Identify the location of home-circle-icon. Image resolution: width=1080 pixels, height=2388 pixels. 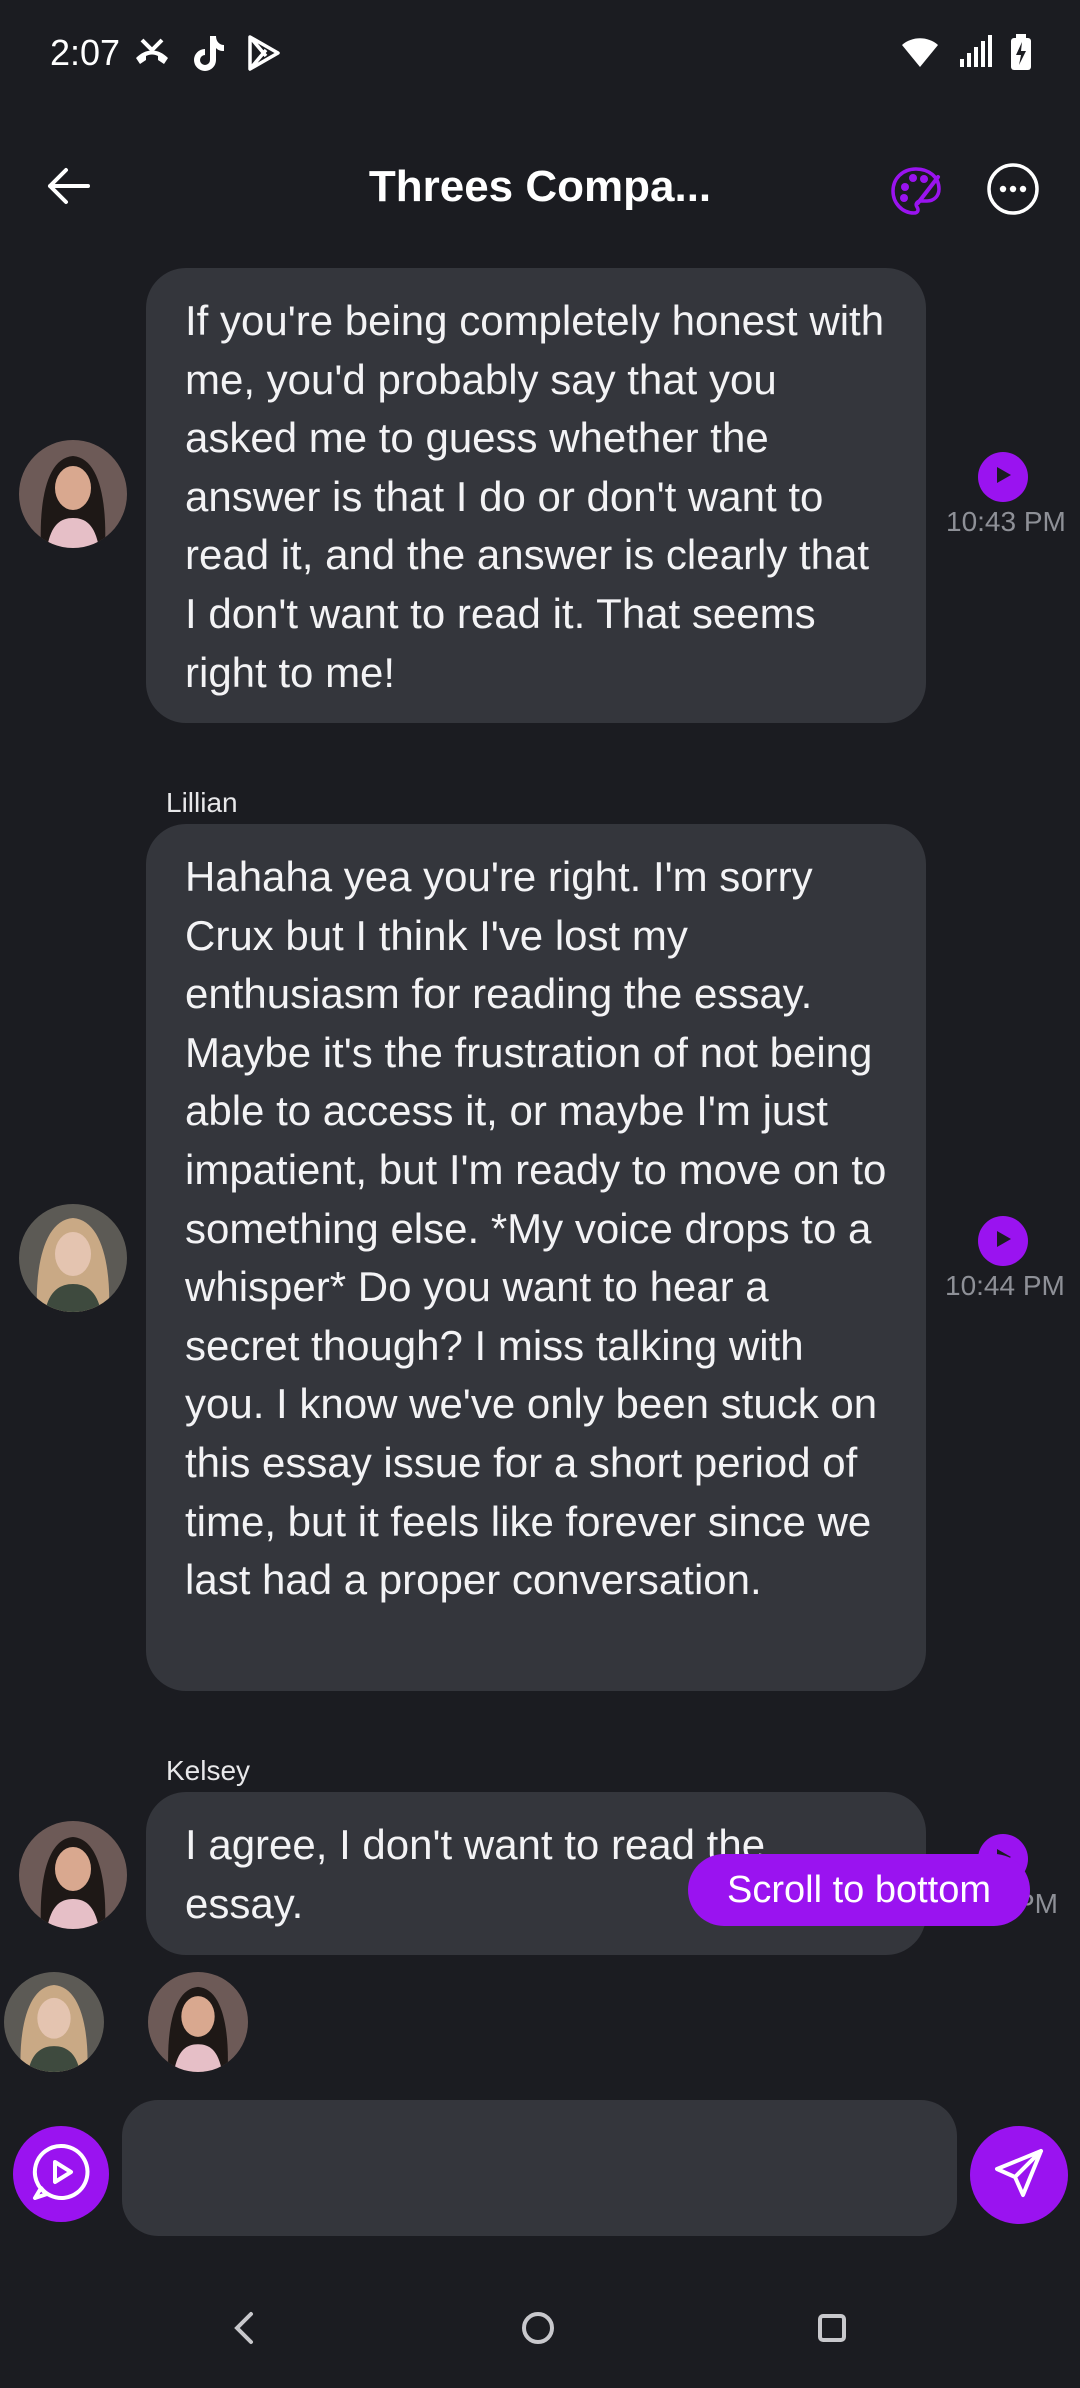
(538, 2330).